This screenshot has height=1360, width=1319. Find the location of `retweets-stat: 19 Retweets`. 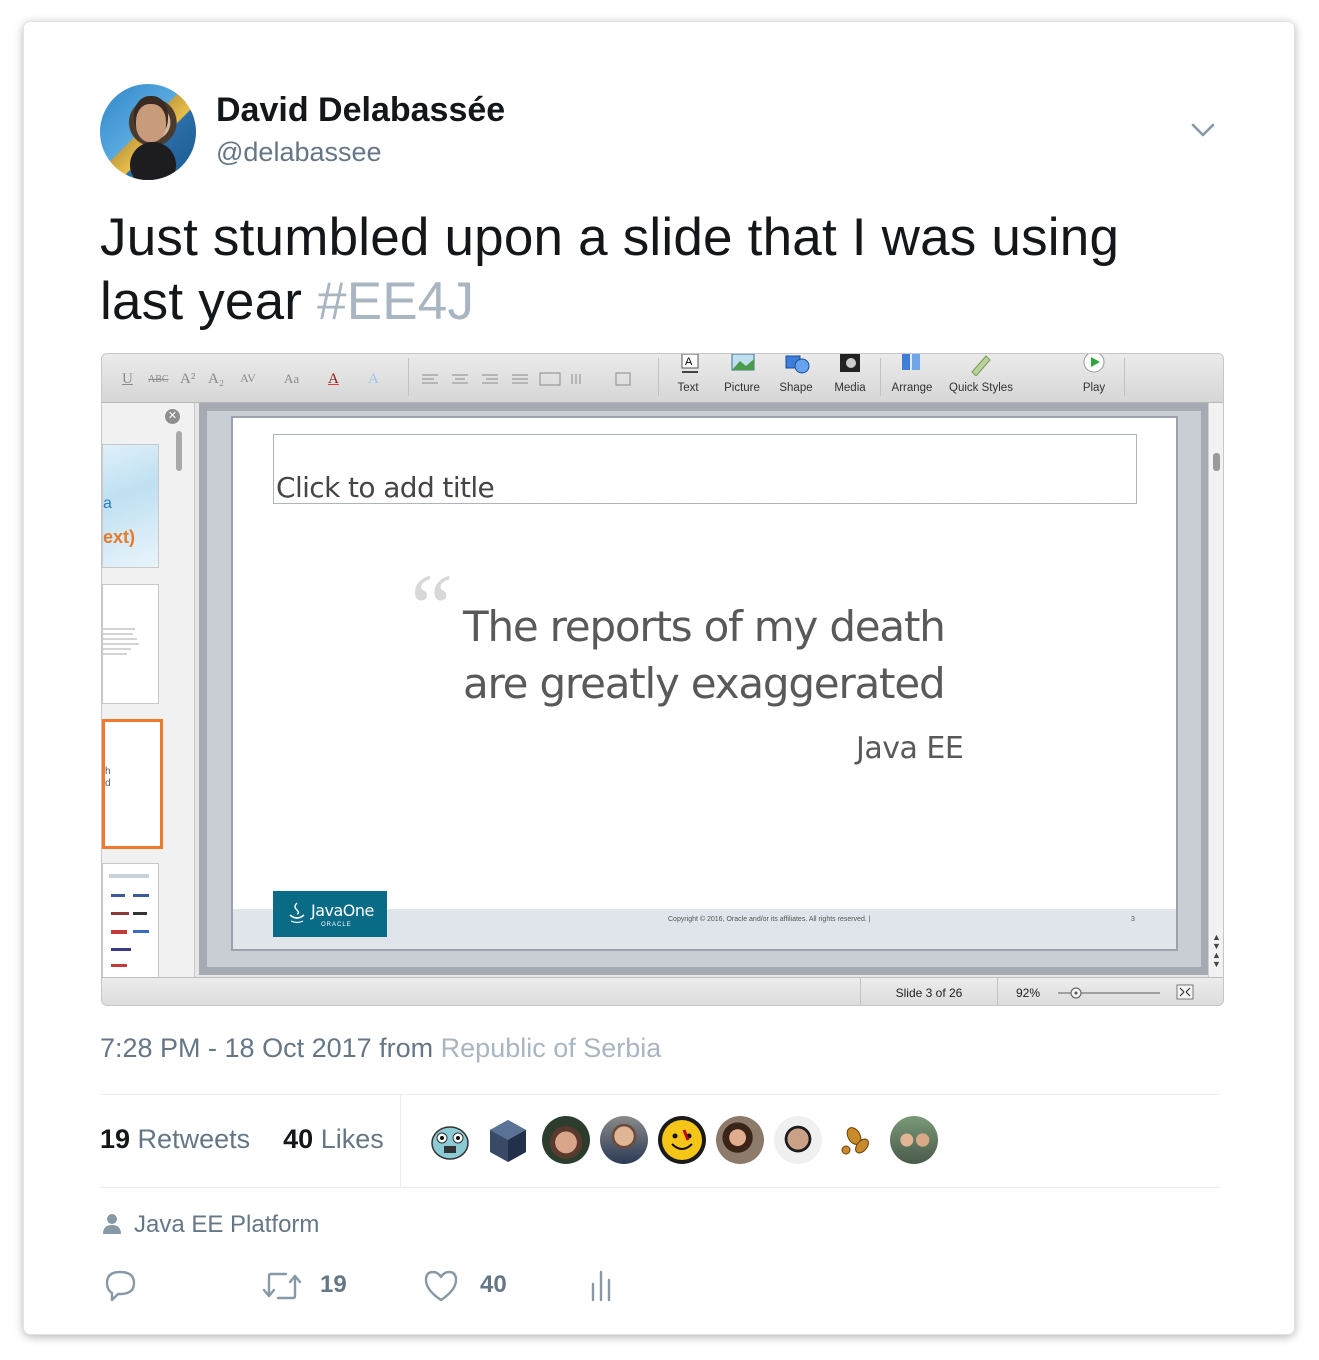

retweets-stat: 19 Retweets is located at coordinates (175, 1139).